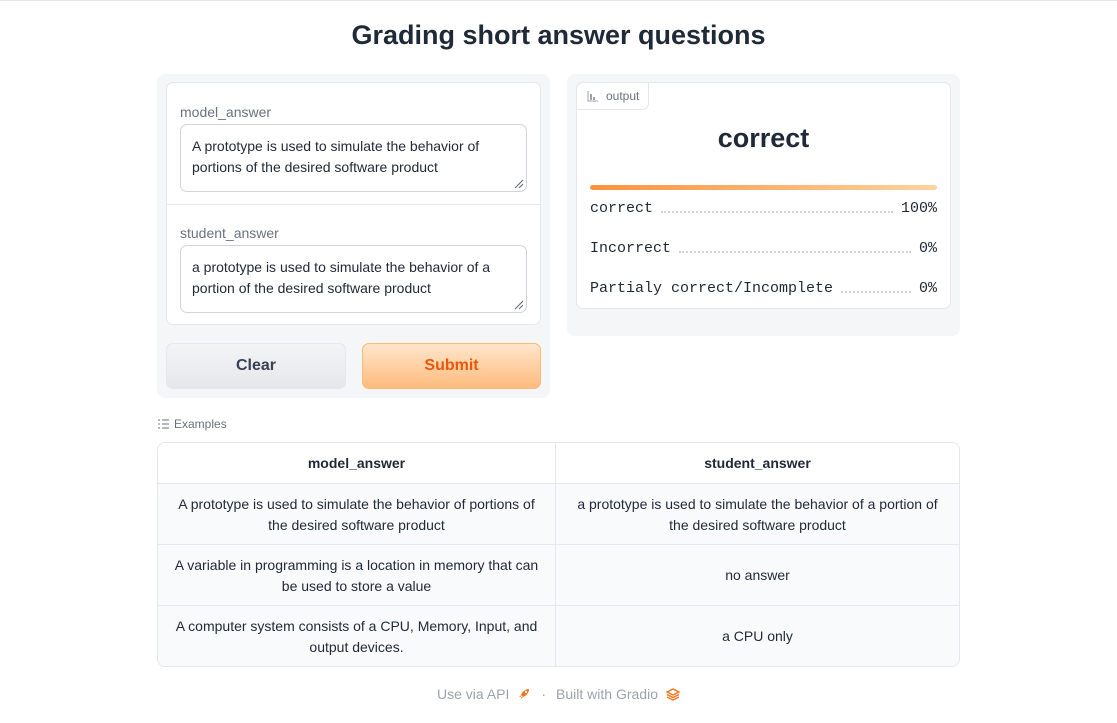 Image resolution: width=1117 pixels, height=723 pixels. I want to click on confidence-bar-fill, so click(763, 187).